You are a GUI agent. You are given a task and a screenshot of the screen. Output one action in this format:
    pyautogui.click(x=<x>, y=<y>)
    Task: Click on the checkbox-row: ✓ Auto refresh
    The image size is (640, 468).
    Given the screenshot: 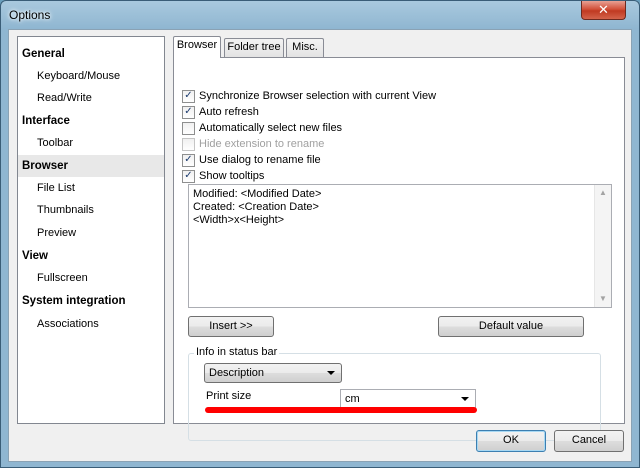 What is the action you would take?
    pyautogui.click(x=220, y=112)
    